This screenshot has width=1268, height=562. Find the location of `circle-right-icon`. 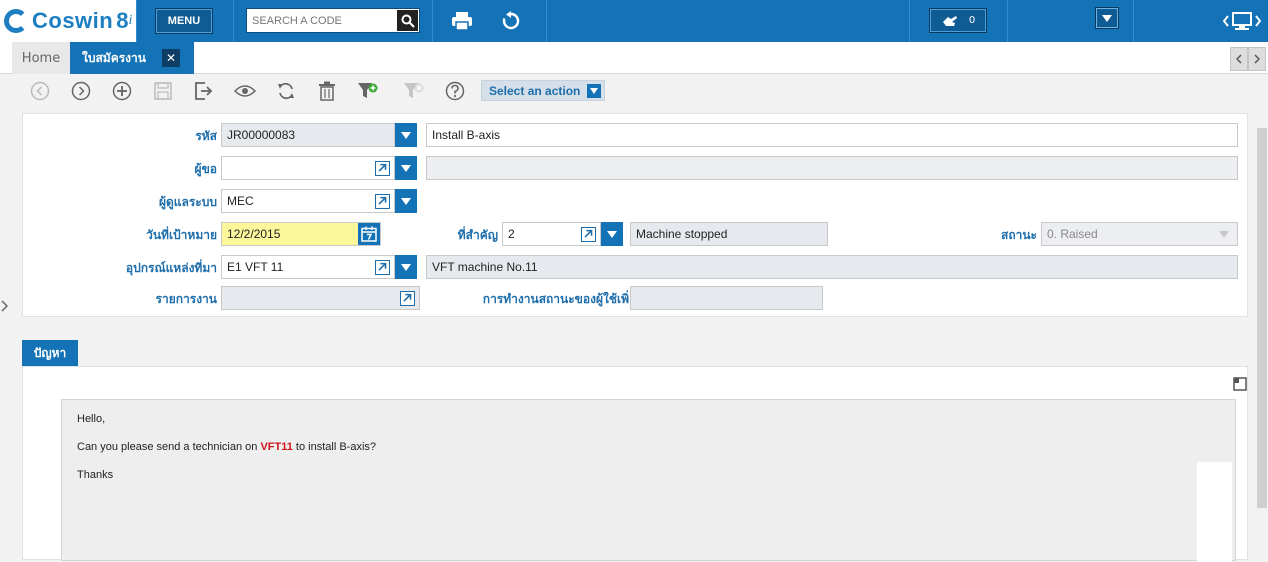

circle-right-icon is located at coordinates (81, 91).